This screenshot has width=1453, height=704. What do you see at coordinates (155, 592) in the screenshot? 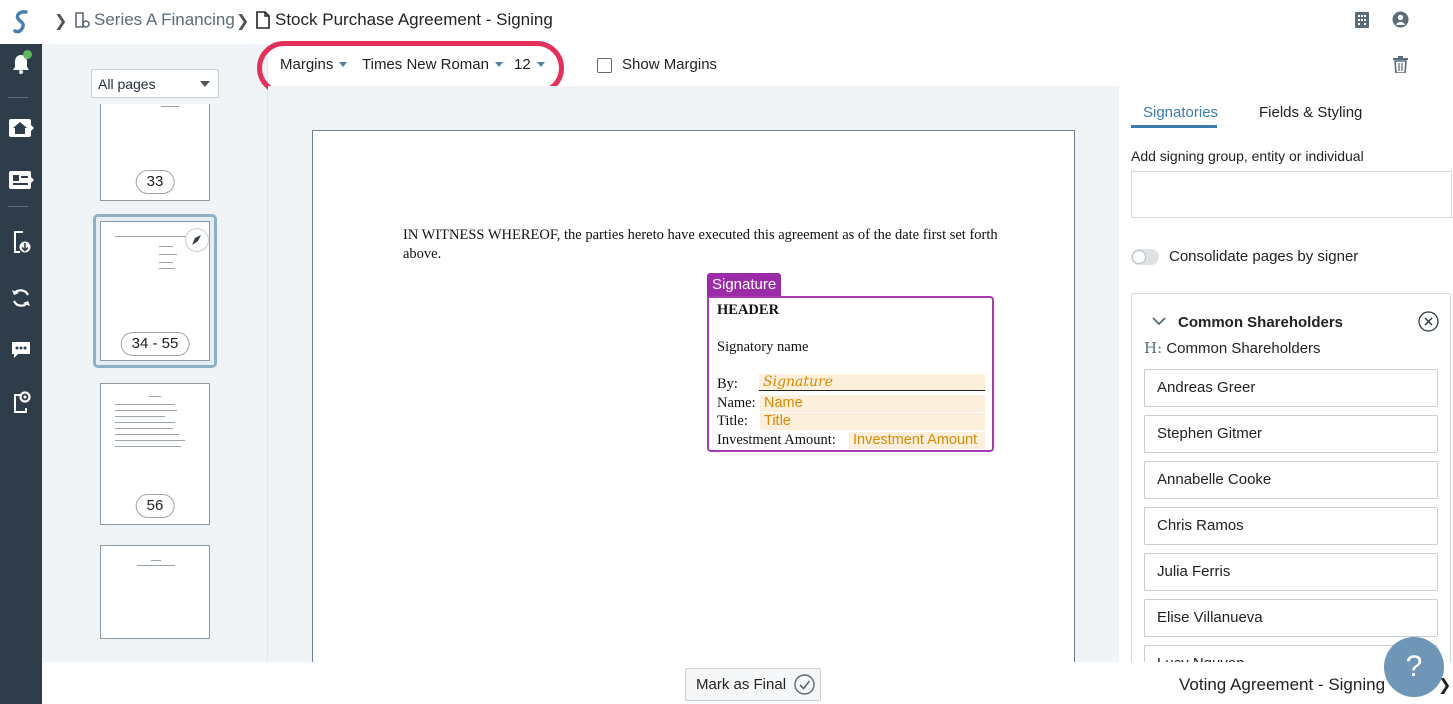
I see `page-thumbnail` at bounding box center [155, 592].